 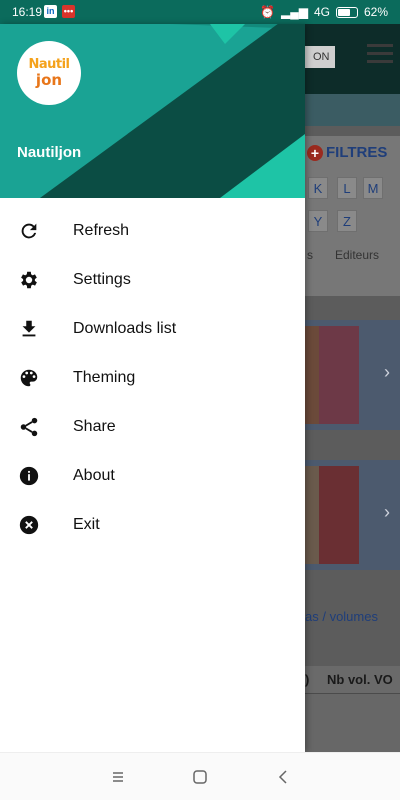 I want to click on app-logo: Nautil jon, so click(x=49, y=73).